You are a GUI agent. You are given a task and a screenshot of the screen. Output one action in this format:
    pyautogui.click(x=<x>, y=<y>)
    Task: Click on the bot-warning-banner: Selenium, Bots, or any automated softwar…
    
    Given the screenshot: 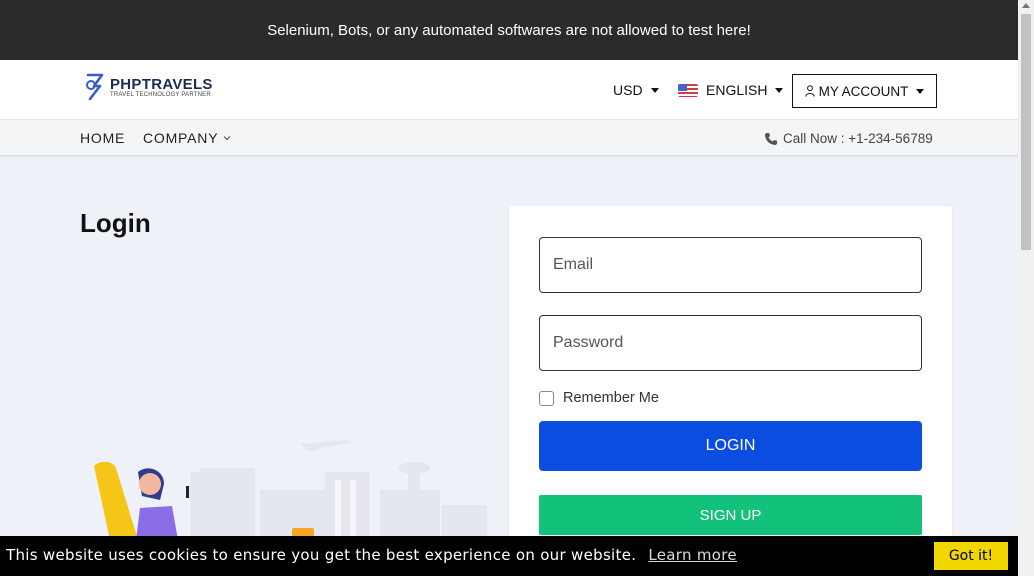 What is the action you would take?
    pyautogui.click(x=509, y=30)
    